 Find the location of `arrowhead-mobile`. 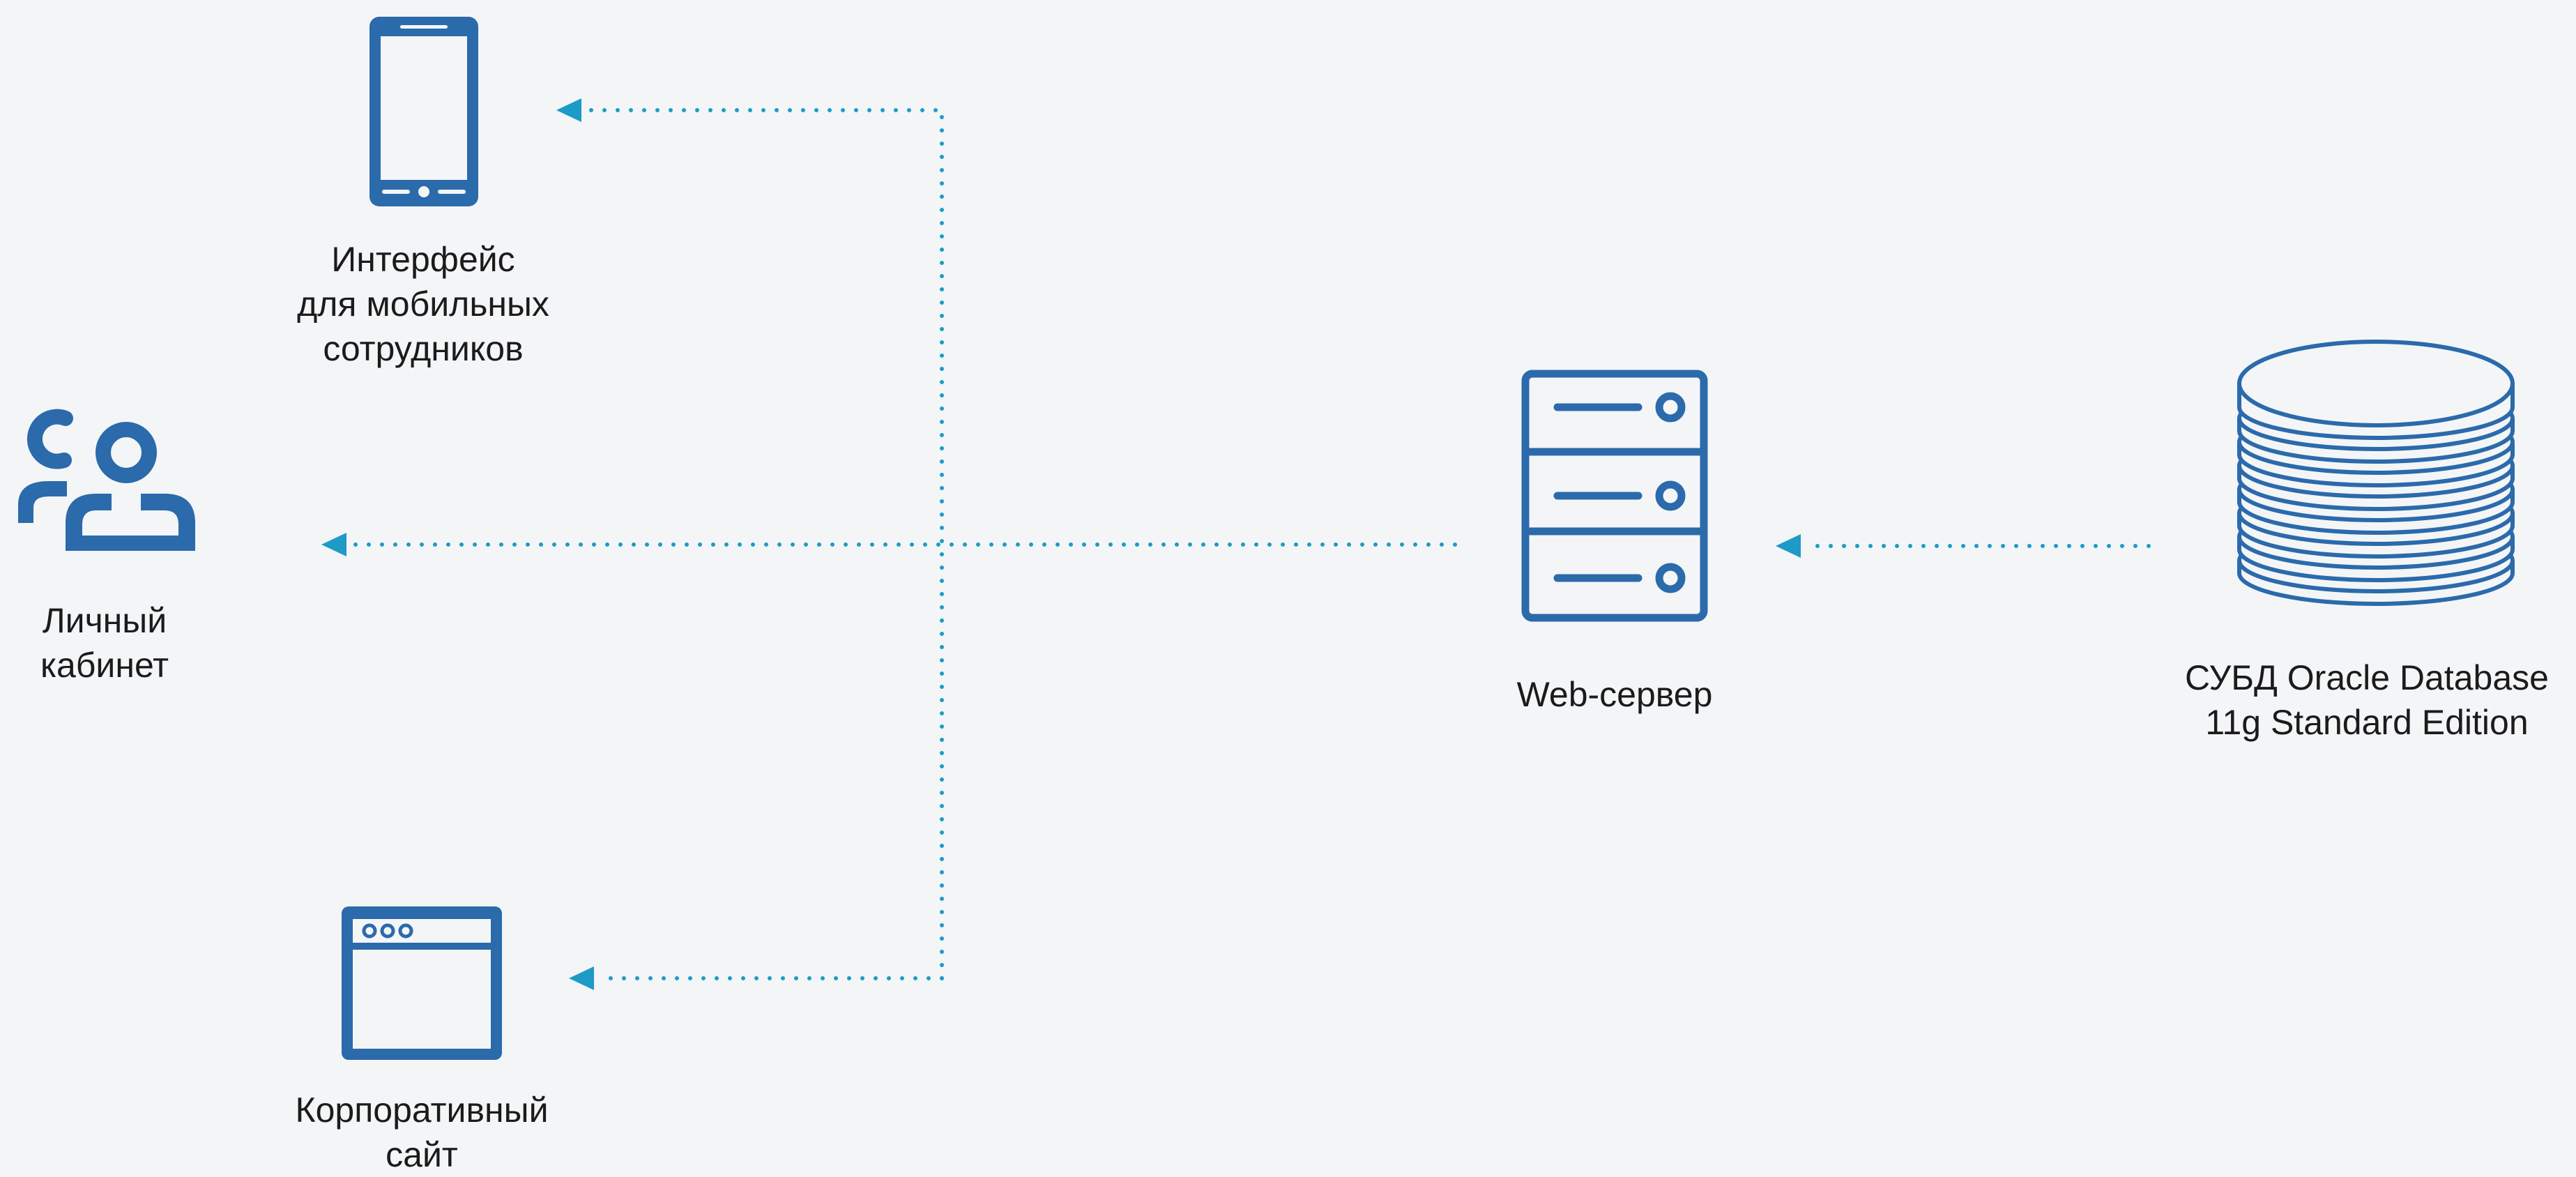

arrowhead-mobile is located at coordinates (568, 110).